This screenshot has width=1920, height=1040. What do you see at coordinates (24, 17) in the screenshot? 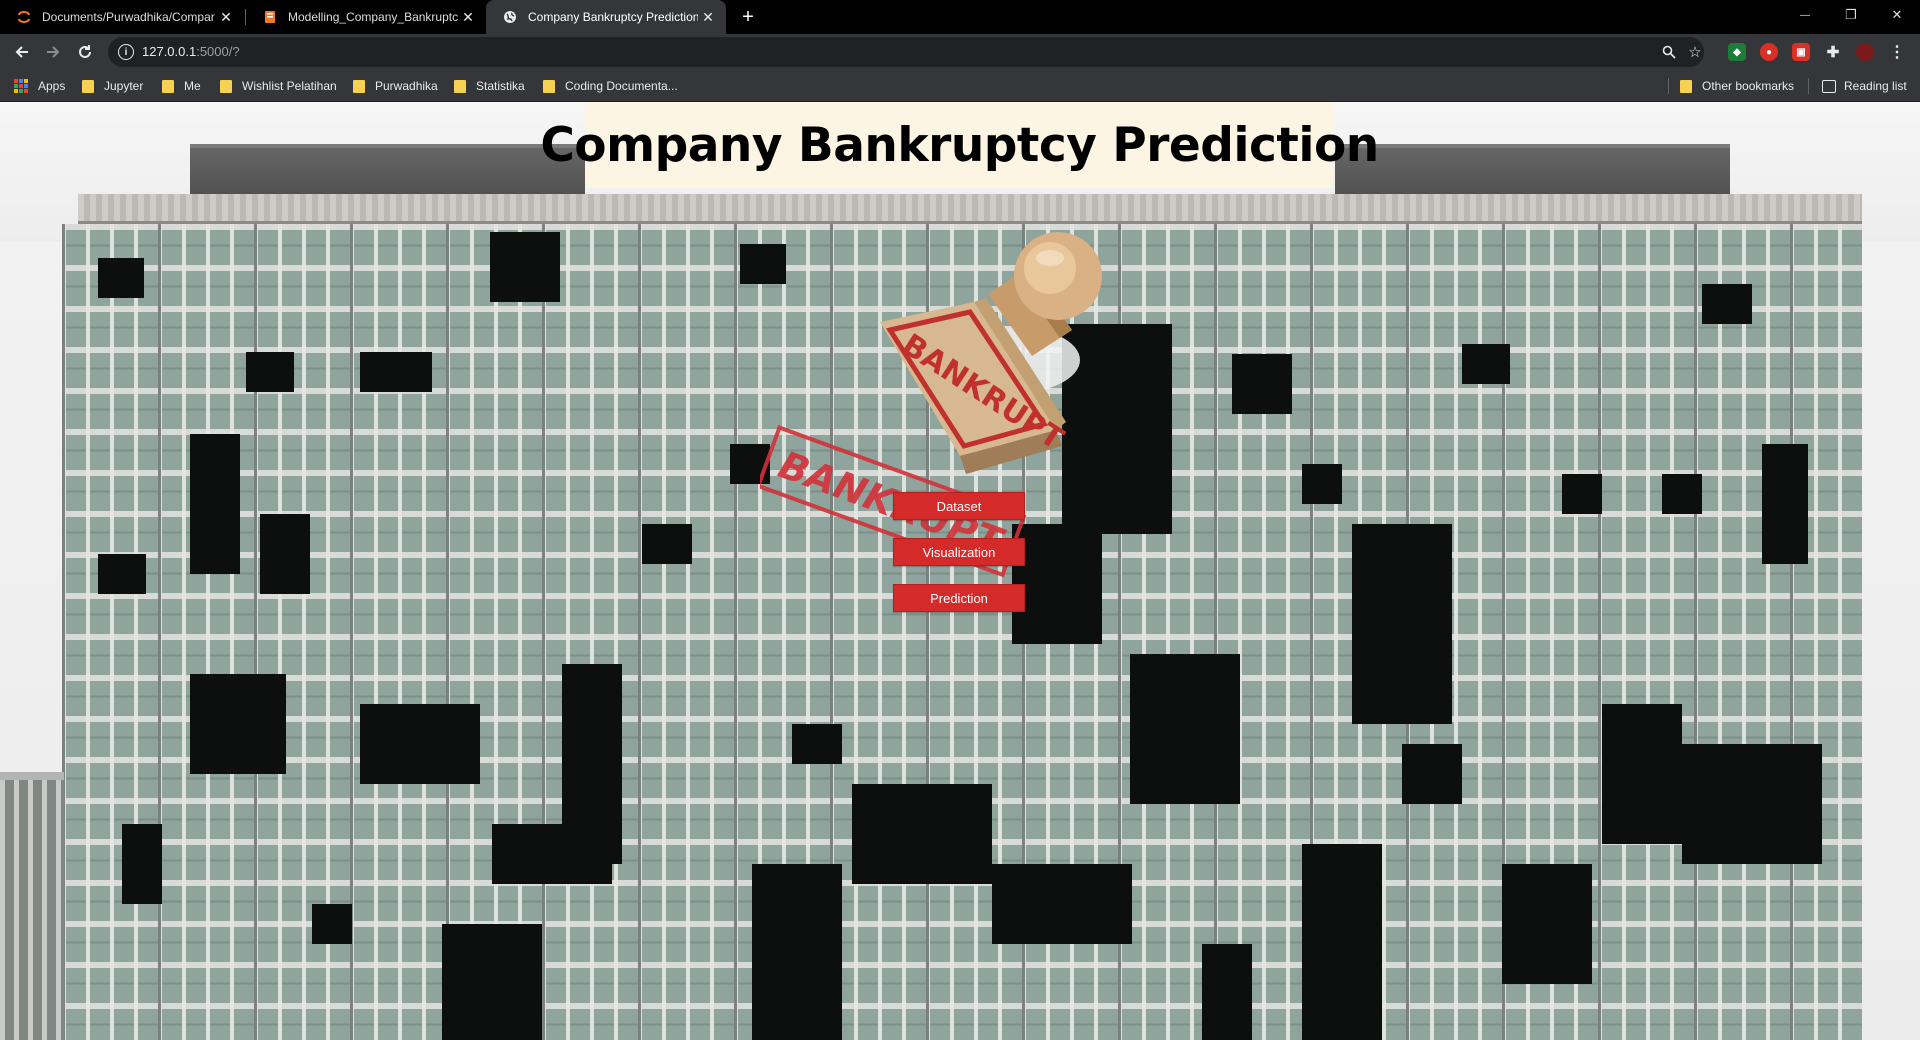
I see `jupyter-icon` at bounding box center [24, 17].